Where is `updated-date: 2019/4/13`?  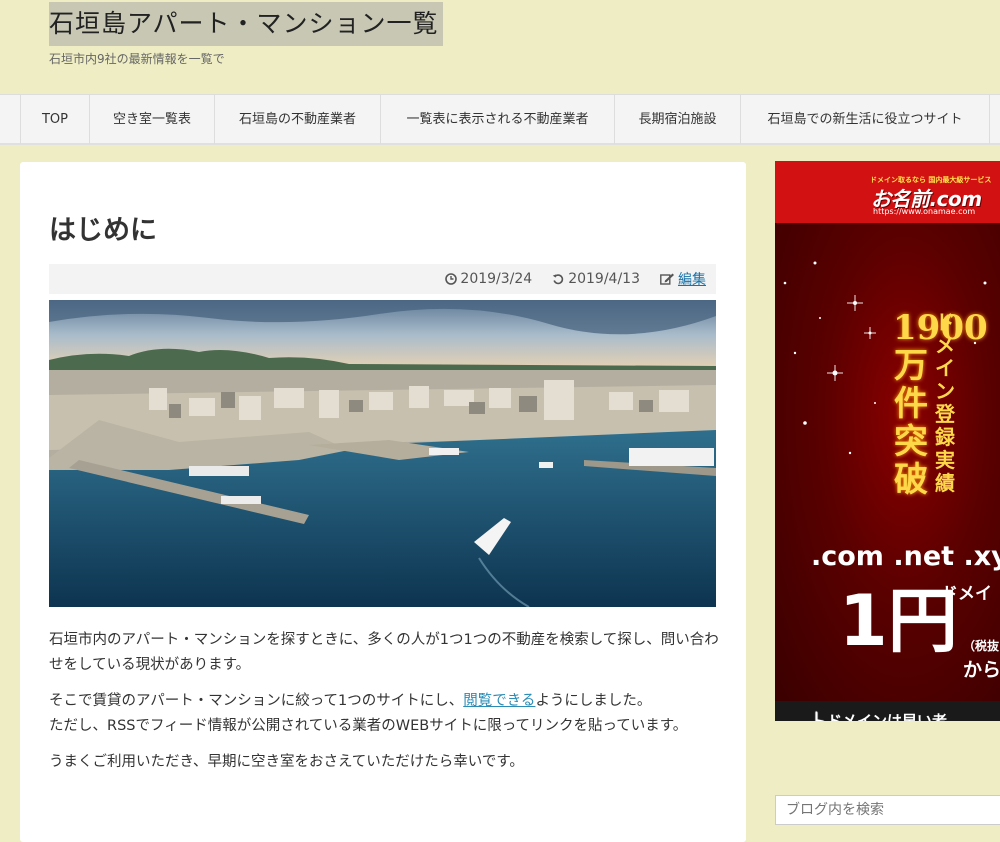 updated-date: 2019/4/13 is located at coordinates (596, 279).